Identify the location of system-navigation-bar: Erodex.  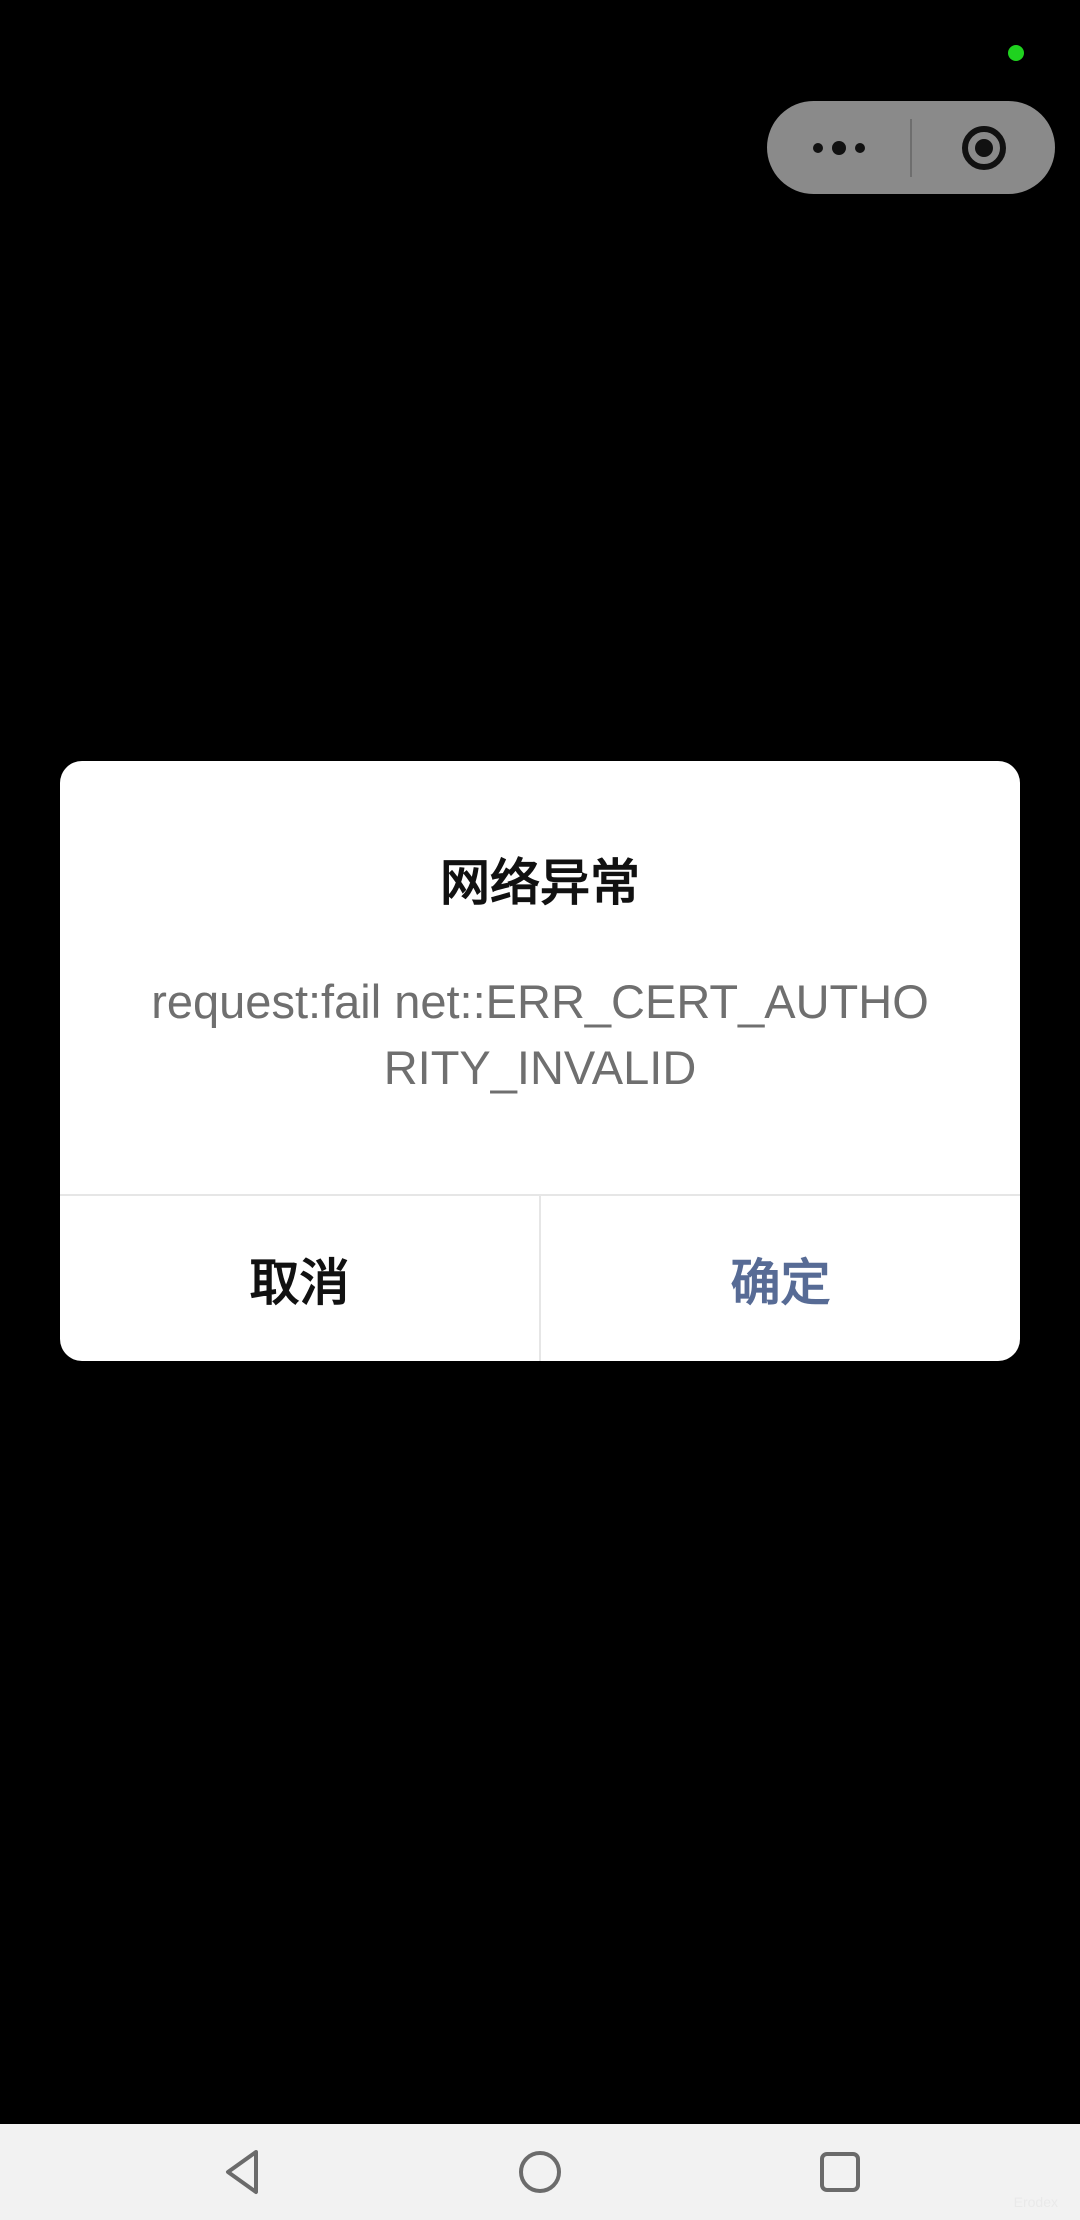
(540, 2172).